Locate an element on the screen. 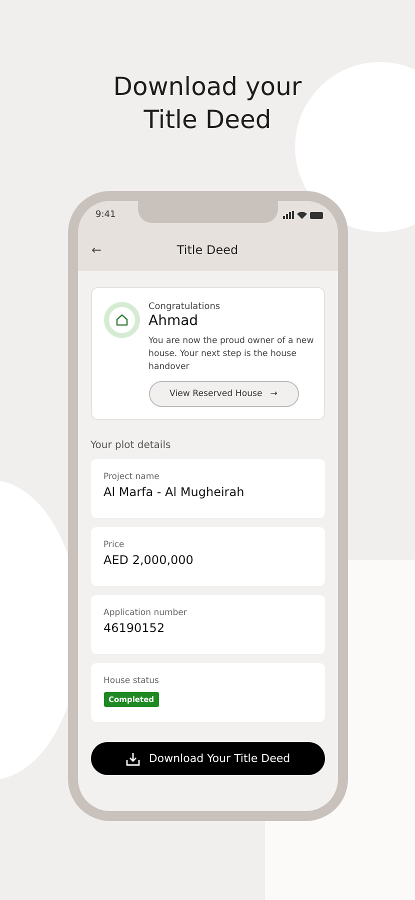 Image resolution: width=415 pixels, height=900 pixels. owner-name: Ahmad is located at coordinates (173, 321).